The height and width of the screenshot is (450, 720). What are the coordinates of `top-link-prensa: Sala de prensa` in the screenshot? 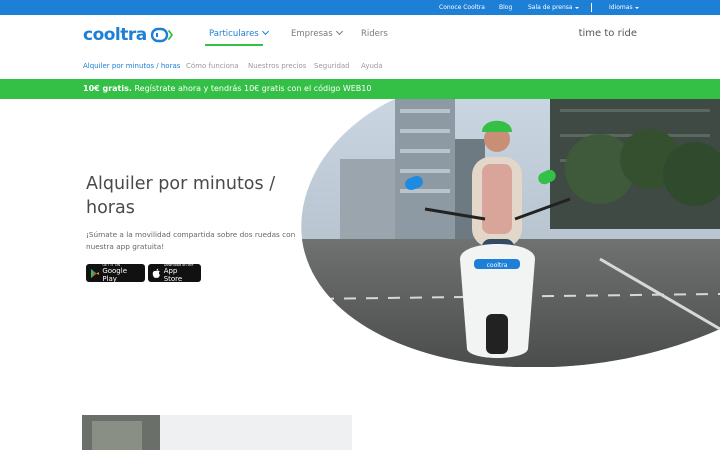 It's located at (553, 7).